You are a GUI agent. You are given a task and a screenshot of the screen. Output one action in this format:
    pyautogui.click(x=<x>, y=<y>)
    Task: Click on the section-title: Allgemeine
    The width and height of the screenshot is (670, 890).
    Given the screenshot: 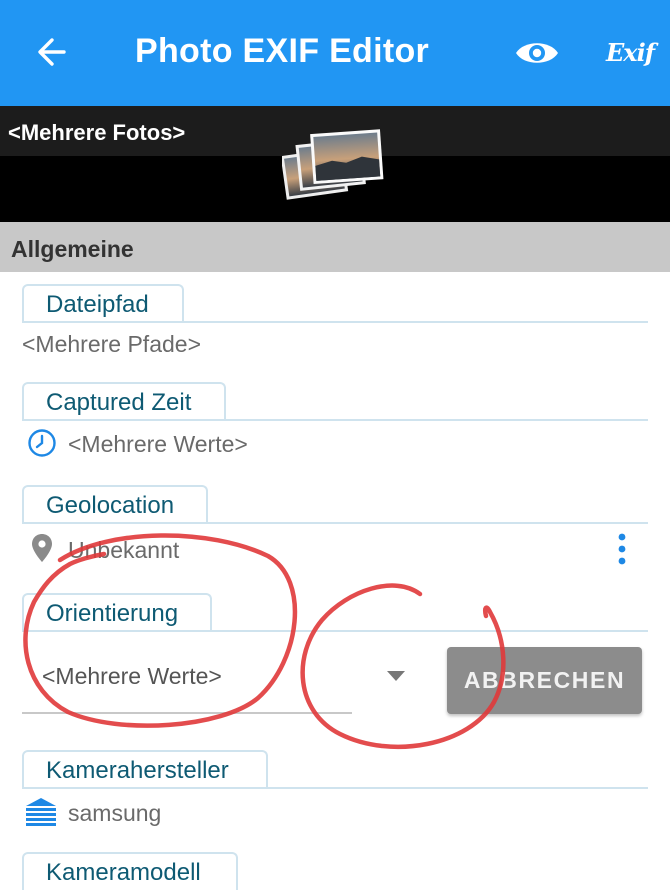 What is the action you would take?
    pyautogui.click(x=72, y=249)
    